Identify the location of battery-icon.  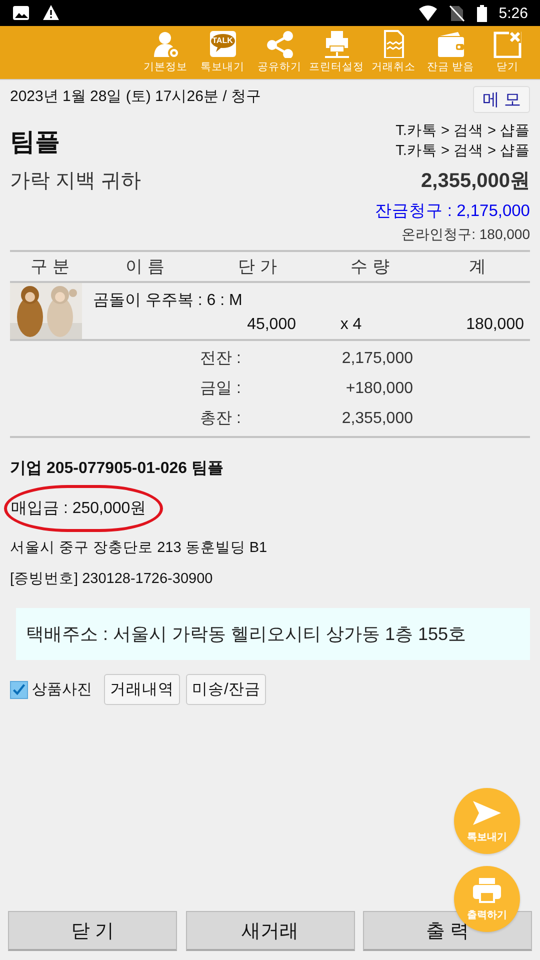
(481, 13).